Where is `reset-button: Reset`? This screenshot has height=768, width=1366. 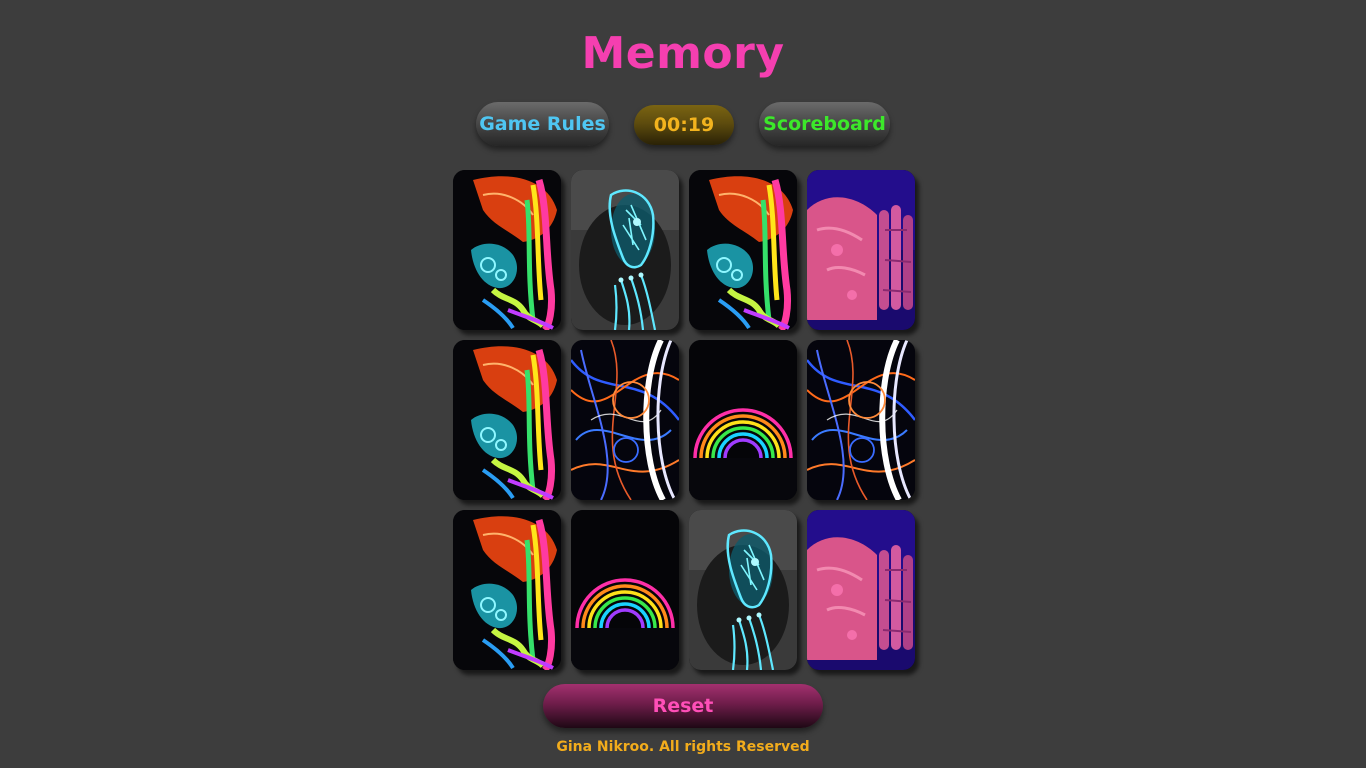 reset-button: Reset is located at coordinates (683, 706).